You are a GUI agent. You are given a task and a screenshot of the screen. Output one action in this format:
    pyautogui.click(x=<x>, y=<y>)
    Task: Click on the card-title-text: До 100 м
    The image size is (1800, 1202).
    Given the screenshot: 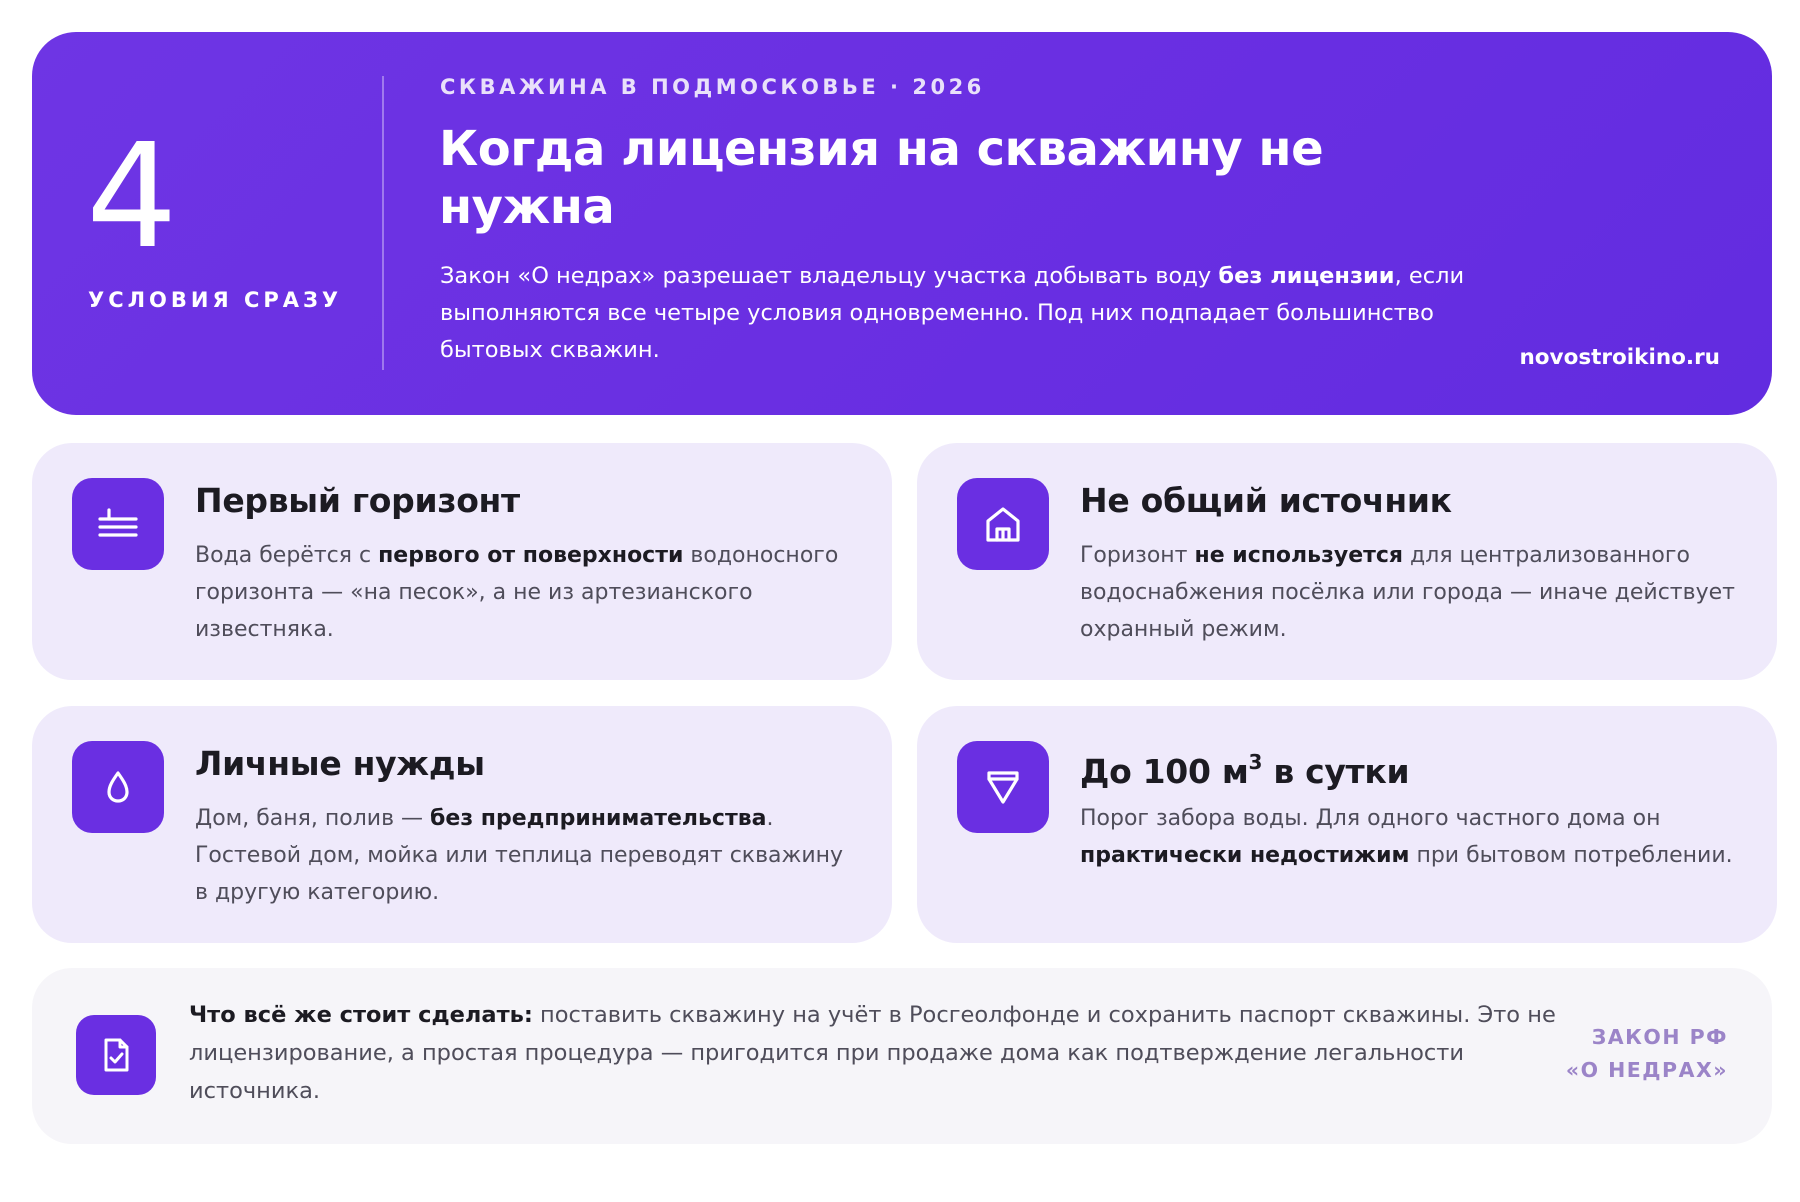 What is the action you would take?
    pyautogui.click(x=1164, y=771)
    